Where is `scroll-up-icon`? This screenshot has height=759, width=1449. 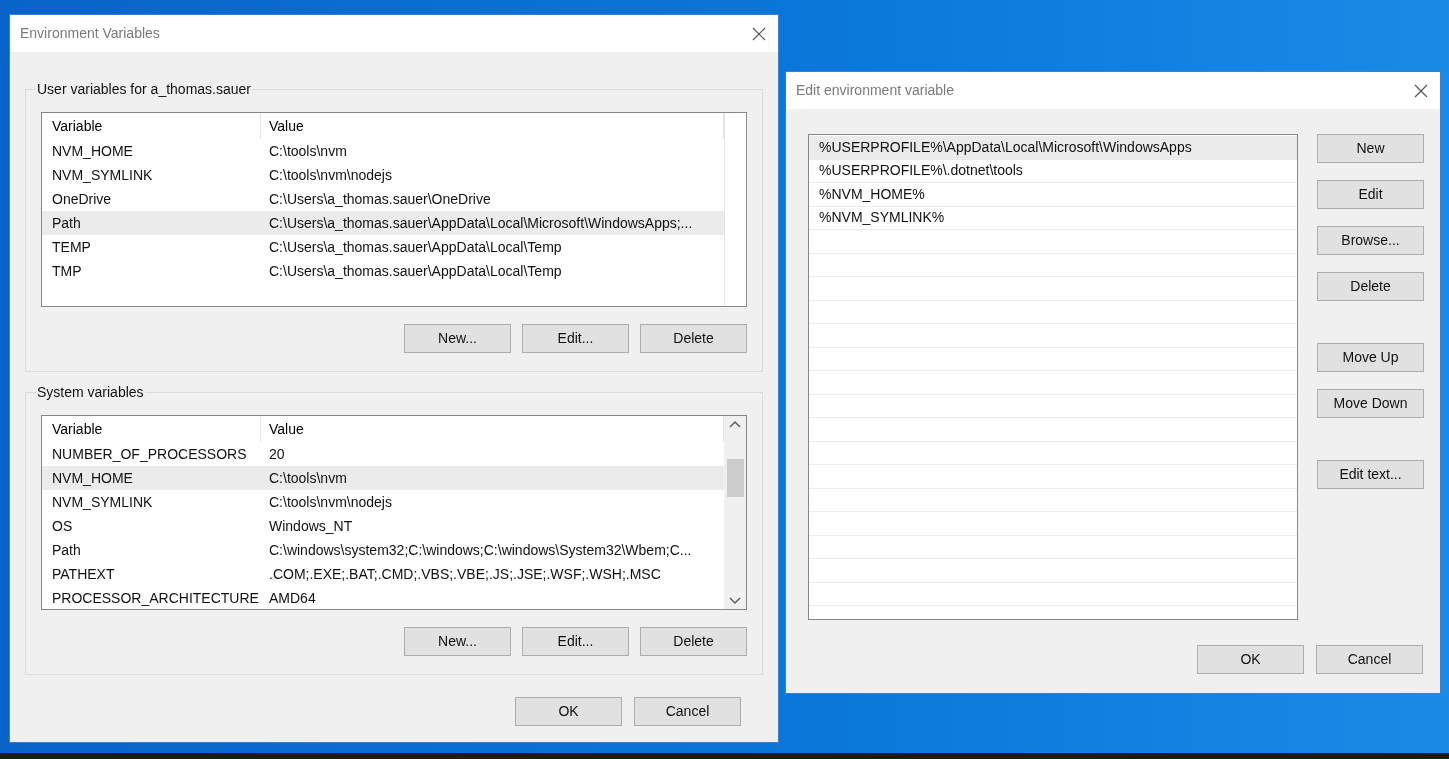 scroll-up-icon is located at coordinates (735, 424).